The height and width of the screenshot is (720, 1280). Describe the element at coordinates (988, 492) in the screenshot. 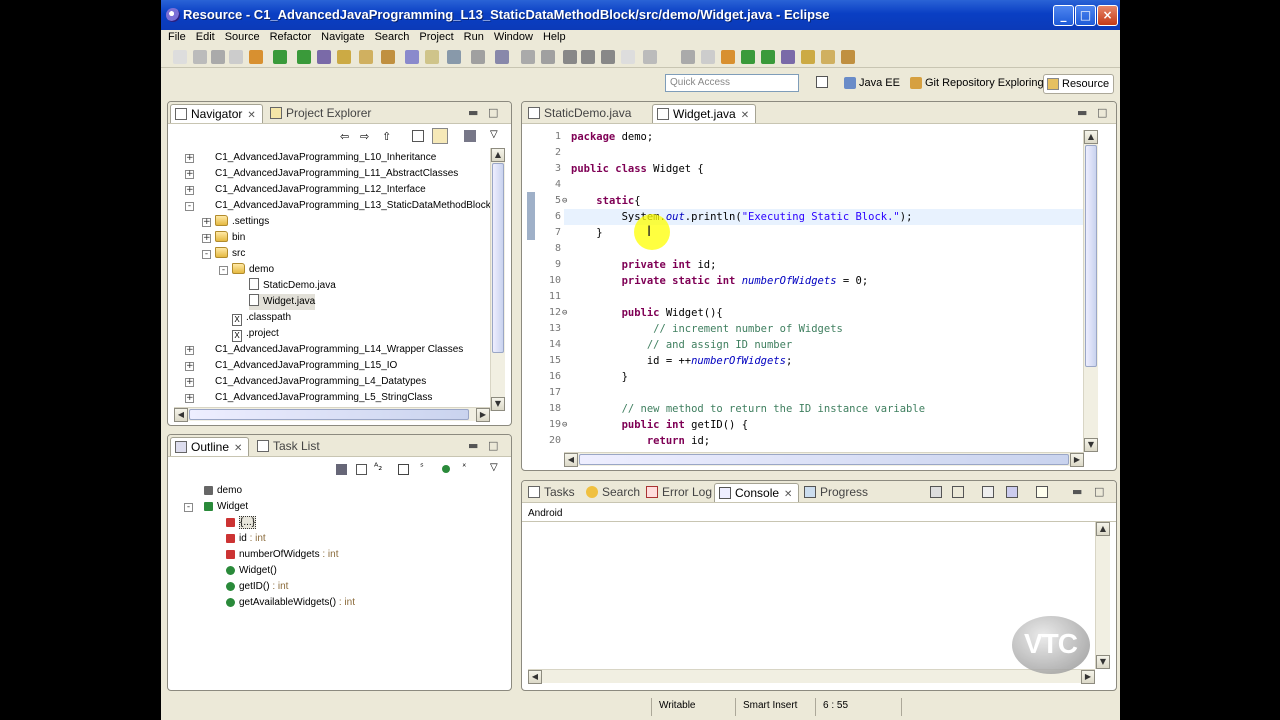

I see `pin-console-icon` at that location.